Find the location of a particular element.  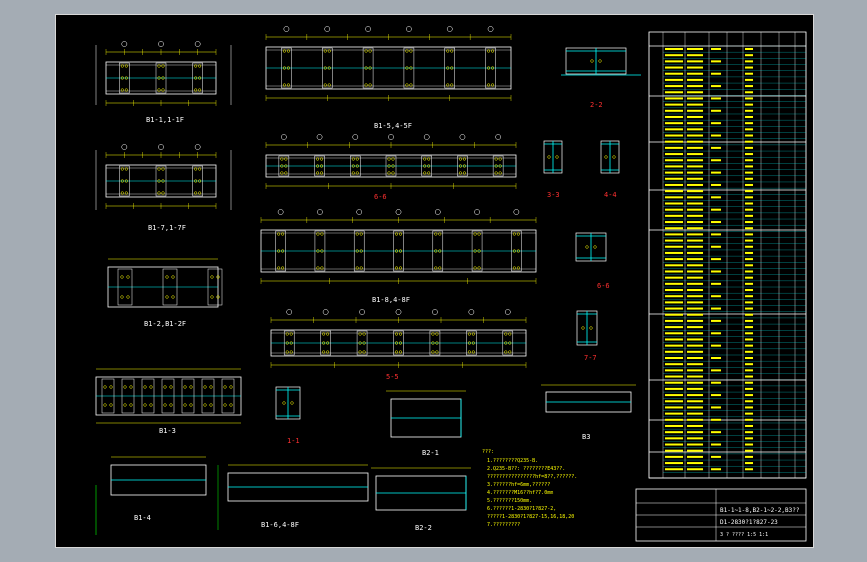

view-title-b3: B3 is located at coordinates (586, 437).